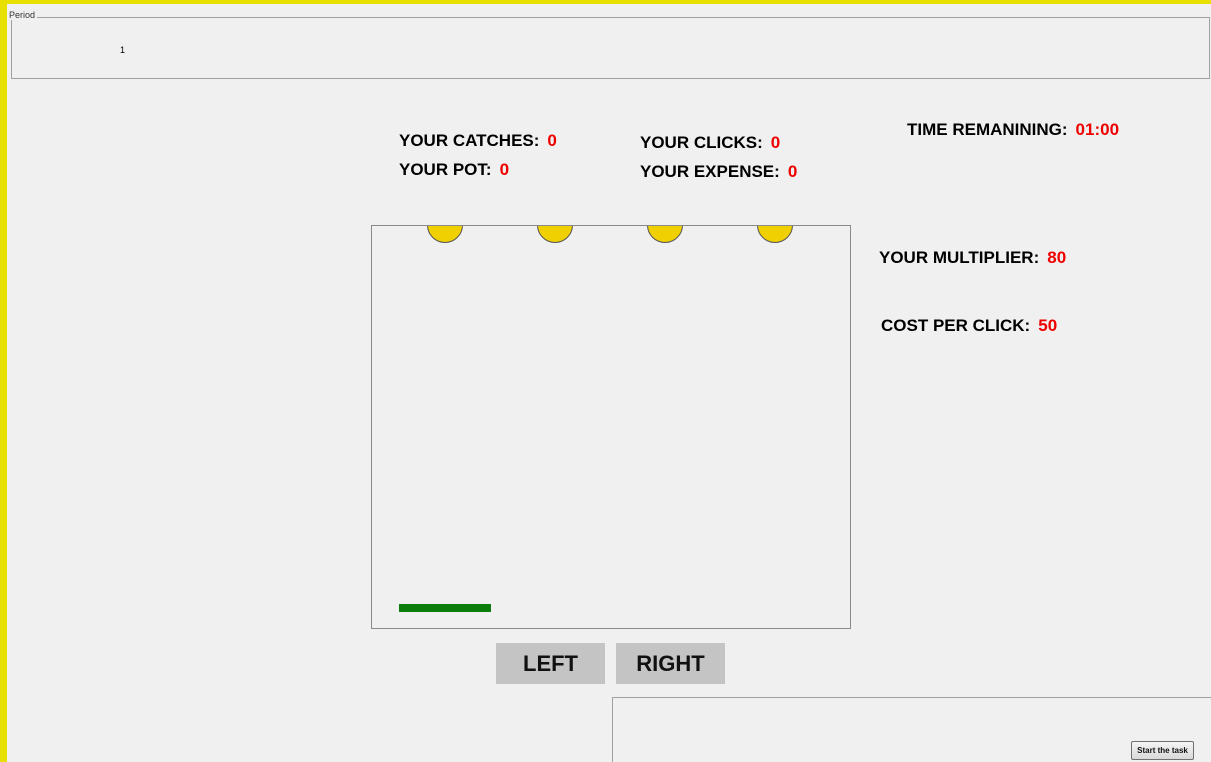 The height and width of the screenshot is (762, 1211). I want to click on time-remaining-label: TIME REMANINING:, so click(987, 129).